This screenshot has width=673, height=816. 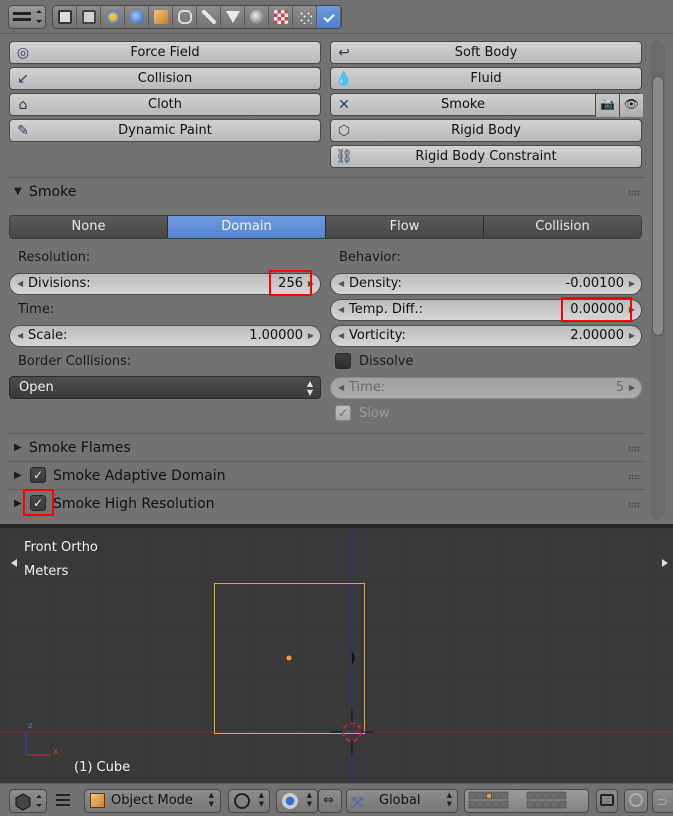 I want to click on force-field-button: ◎ Force Field, so click(x=165, y=52).